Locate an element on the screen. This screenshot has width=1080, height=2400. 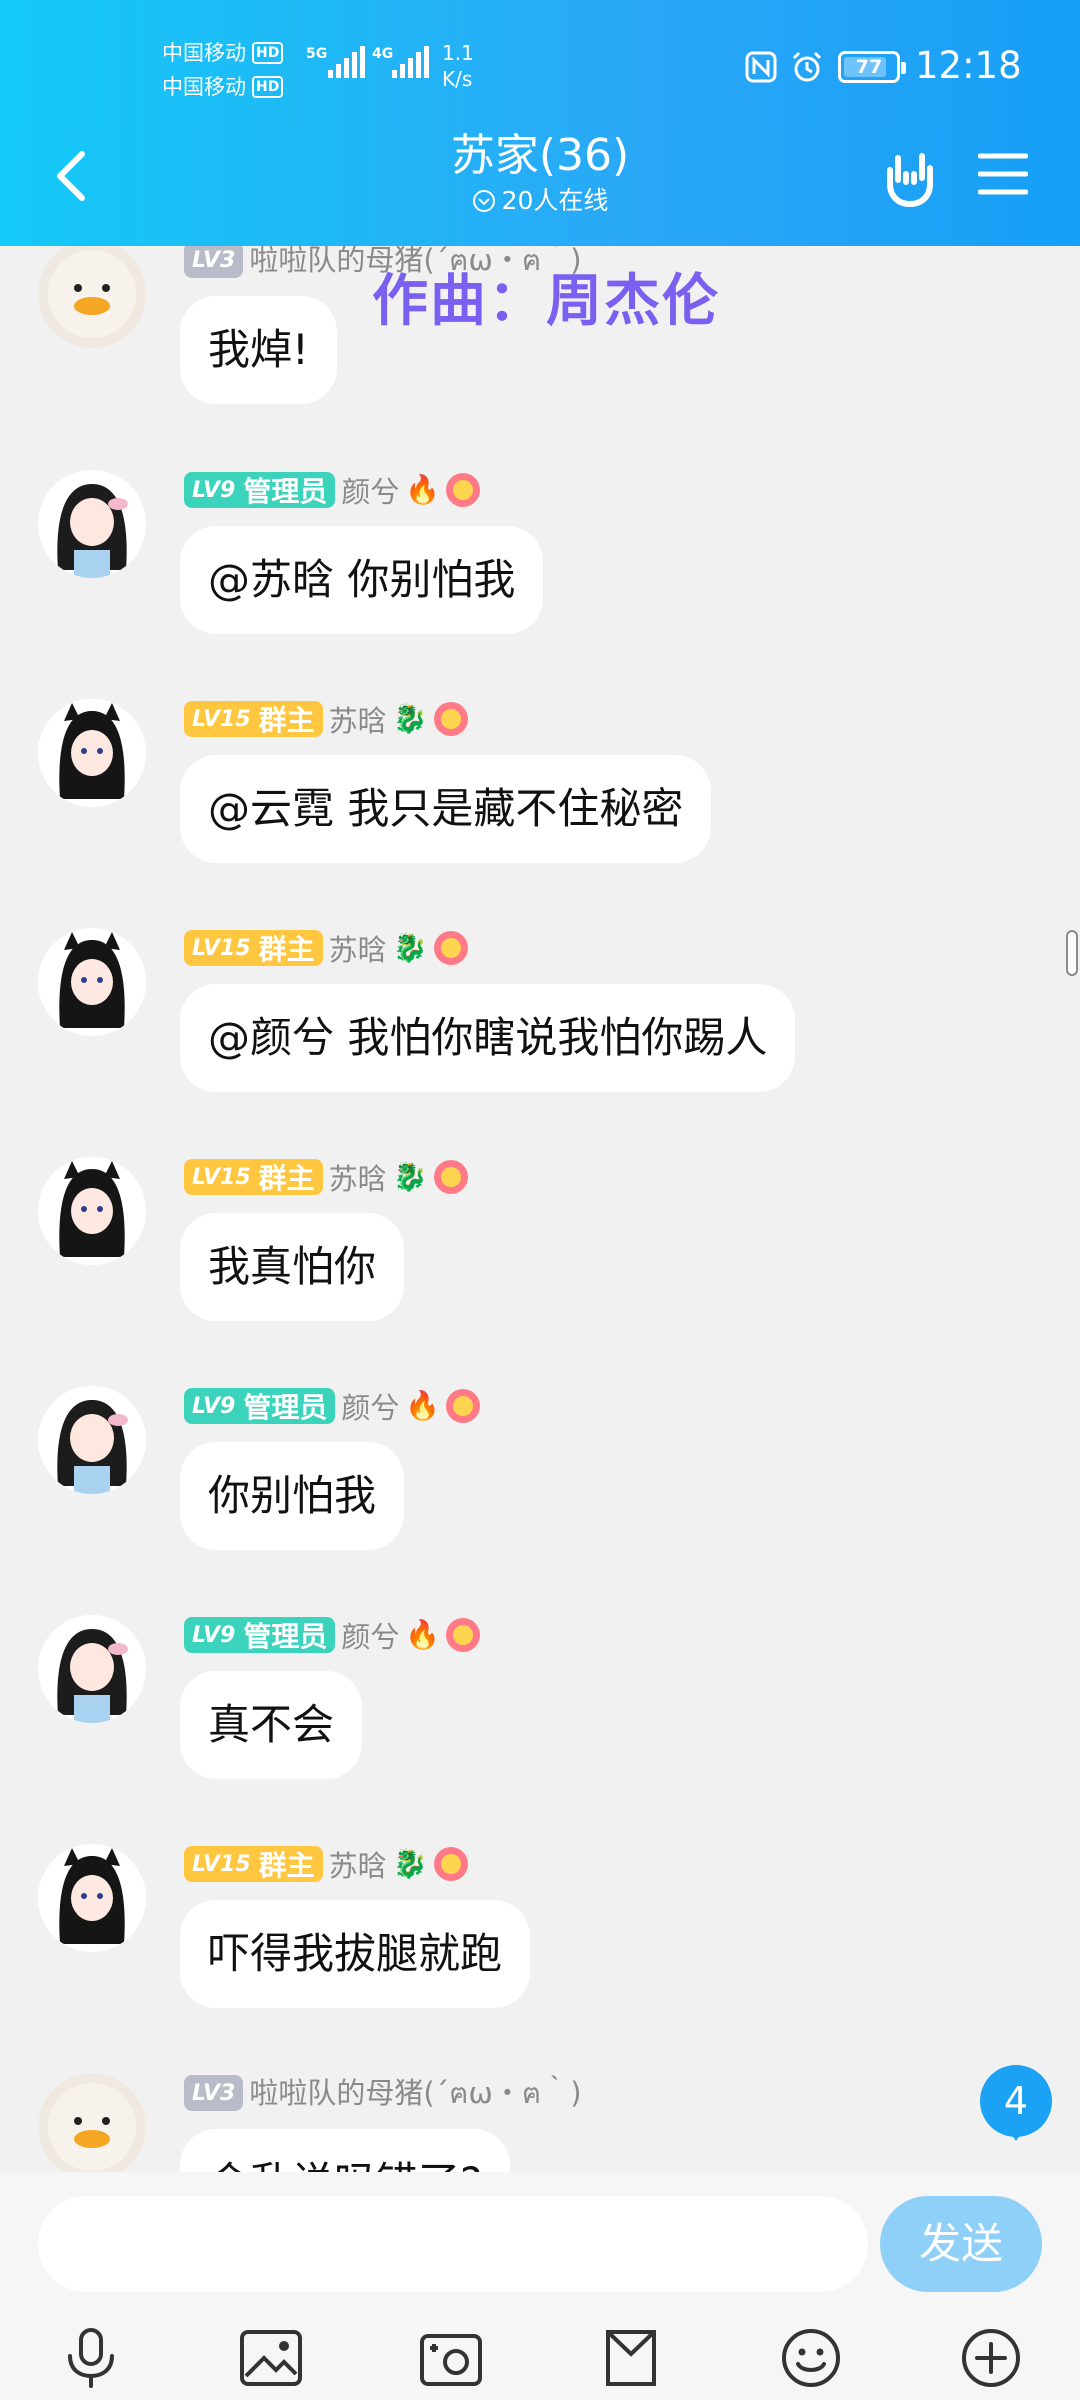
send-button: 发送 is located at coordinates (961, 2244).